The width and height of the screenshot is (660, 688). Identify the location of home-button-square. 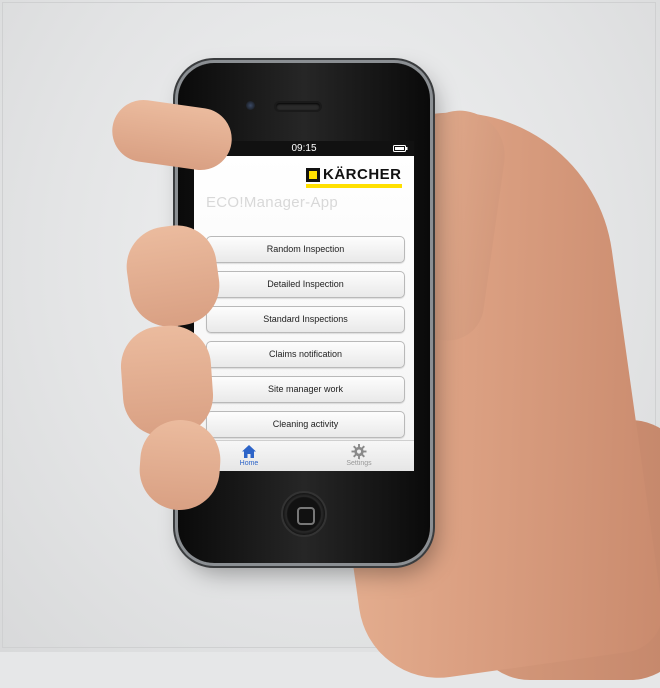
(306, 516).